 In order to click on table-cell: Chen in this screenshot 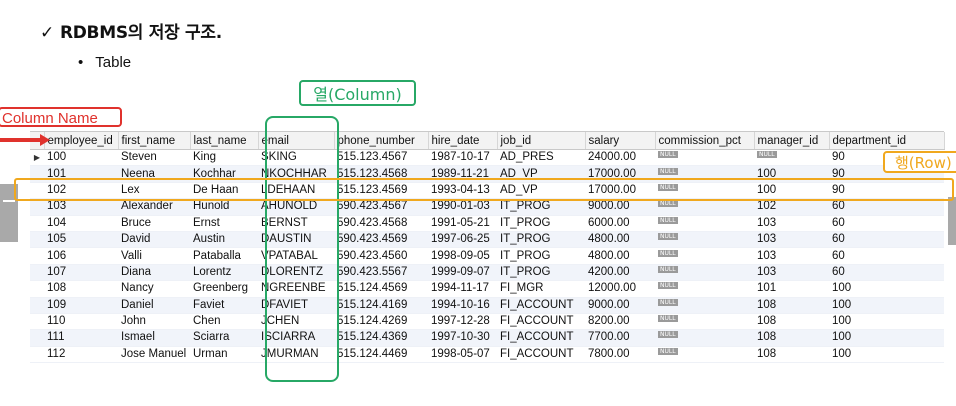, I will do `click(224, 322)`.